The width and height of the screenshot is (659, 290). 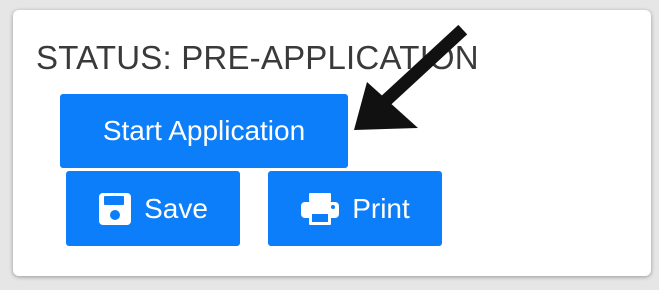 I want to click on print-label: Print, so click(x=381, y=208).